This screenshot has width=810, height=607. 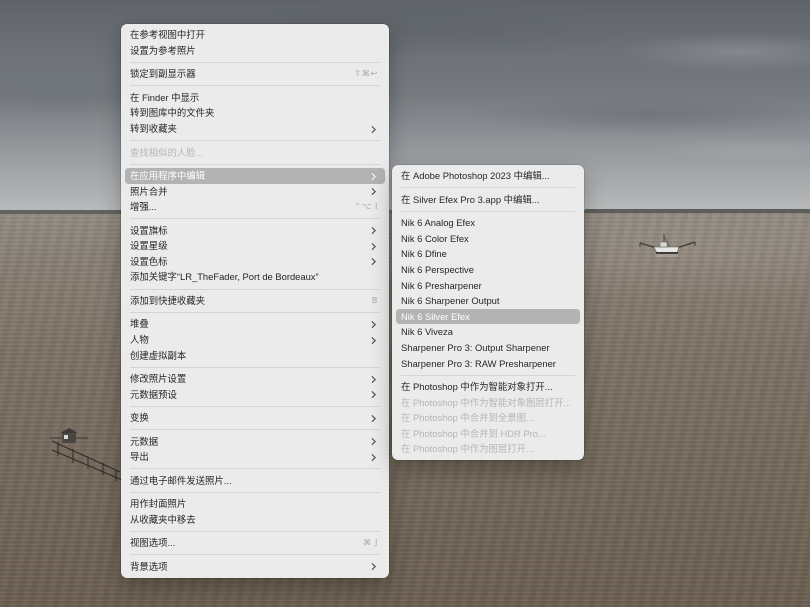 What do you see at coordinates (168, 176) in the screenshot?
I see `menu-item-label: 在应用程序中编辑` at bounding box center [168, 176].